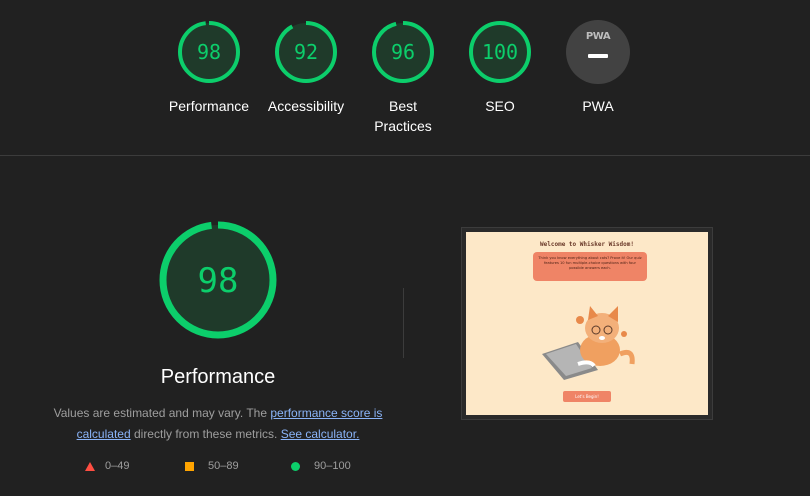  I want to click on legend-pass: 90–100, so click(321, 466).